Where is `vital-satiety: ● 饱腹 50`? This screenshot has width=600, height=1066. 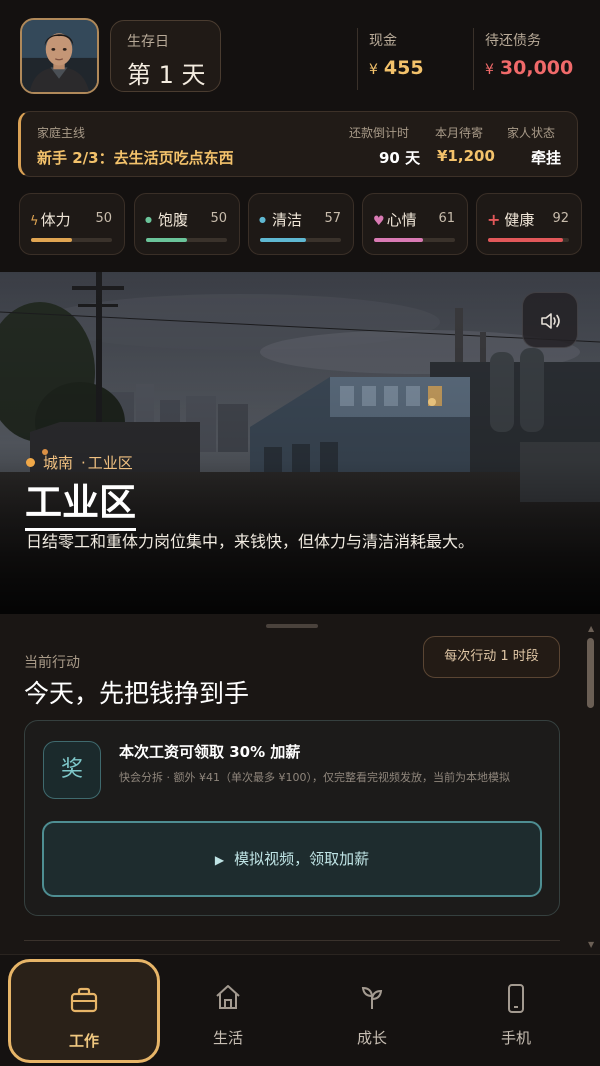
vital-satiety: ● 饱腹 50 is located at coordinates (187, 224).